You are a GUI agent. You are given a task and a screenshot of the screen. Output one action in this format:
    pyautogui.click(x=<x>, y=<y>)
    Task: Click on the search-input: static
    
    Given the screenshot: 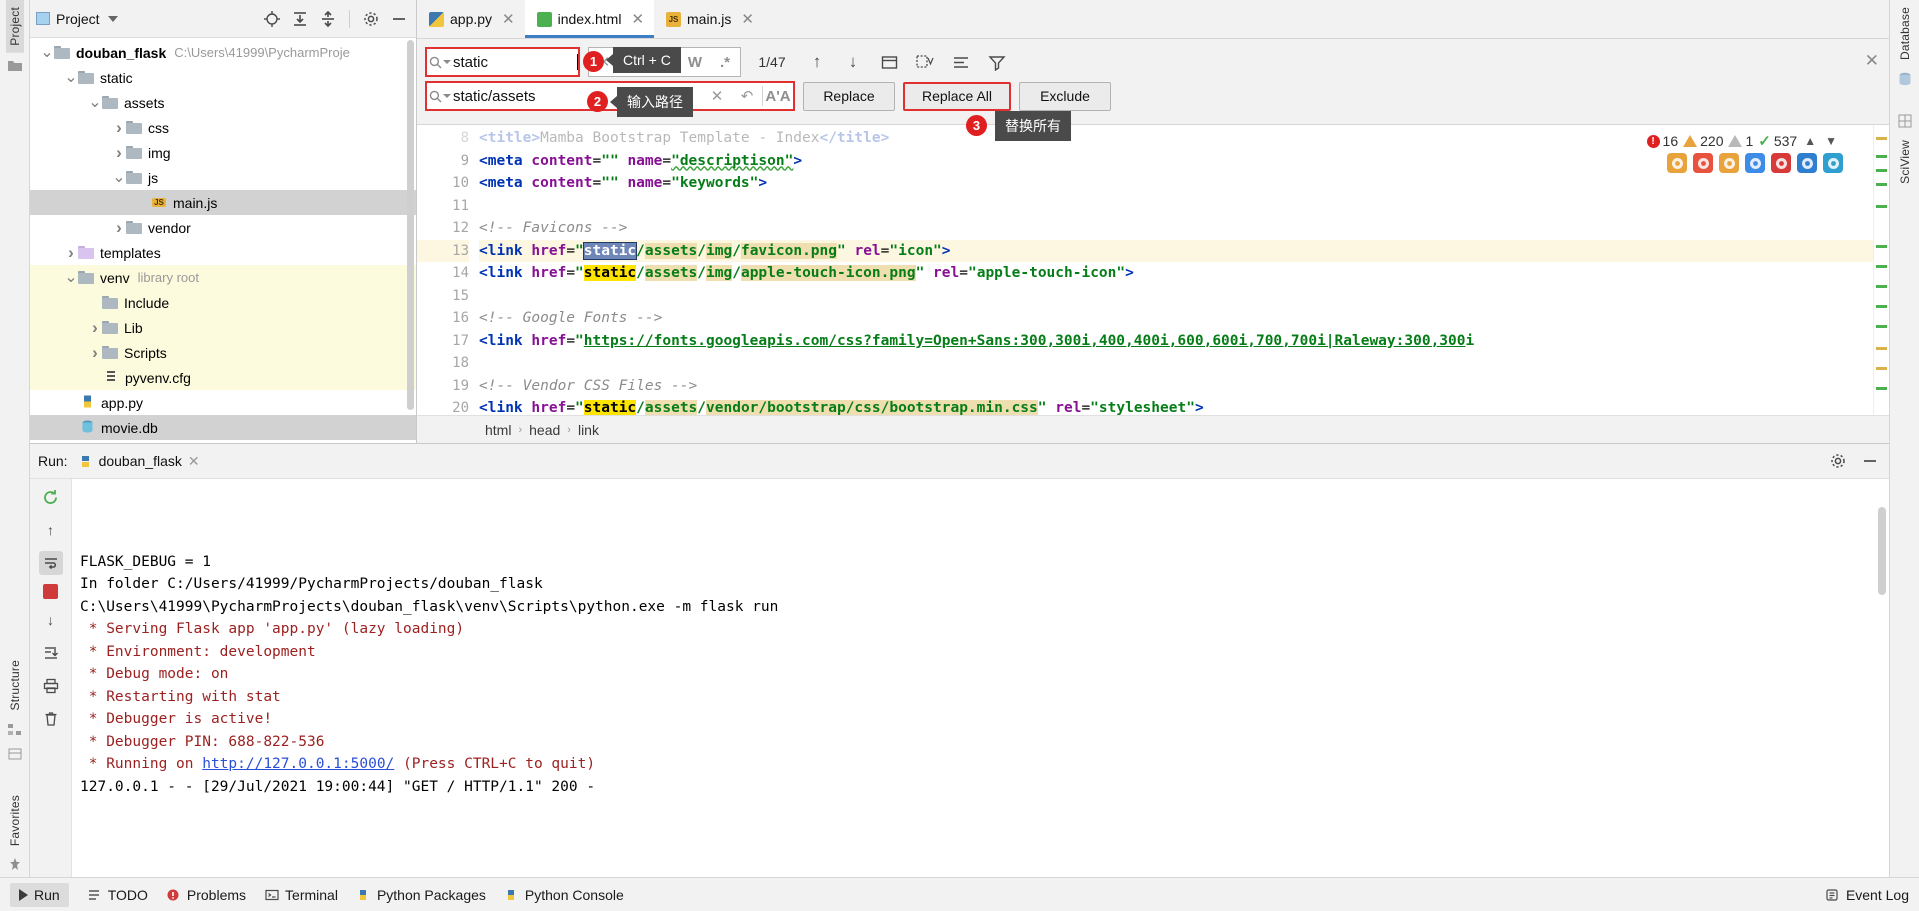 What is the action you would take?
    pyautogui.click(x=515, y=62)
    